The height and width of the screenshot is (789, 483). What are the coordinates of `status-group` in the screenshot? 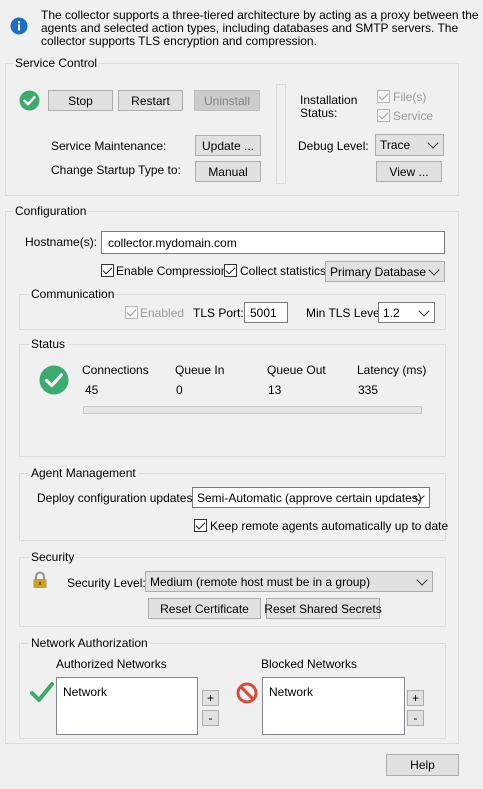 It's located at (232, 400).